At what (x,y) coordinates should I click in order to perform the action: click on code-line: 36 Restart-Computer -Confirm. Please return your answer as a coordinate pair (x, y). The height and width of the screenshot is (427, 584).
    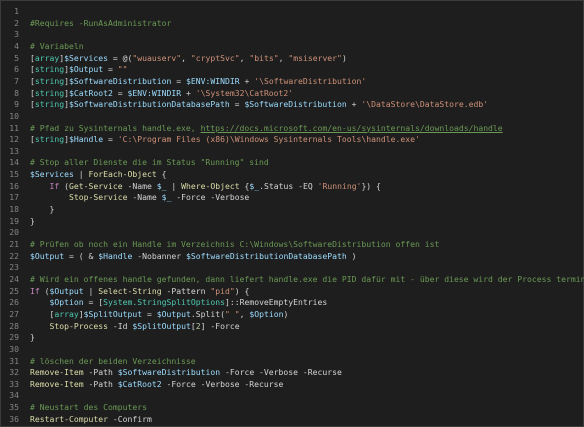
    Looking at the image, I should click on (292, 419).